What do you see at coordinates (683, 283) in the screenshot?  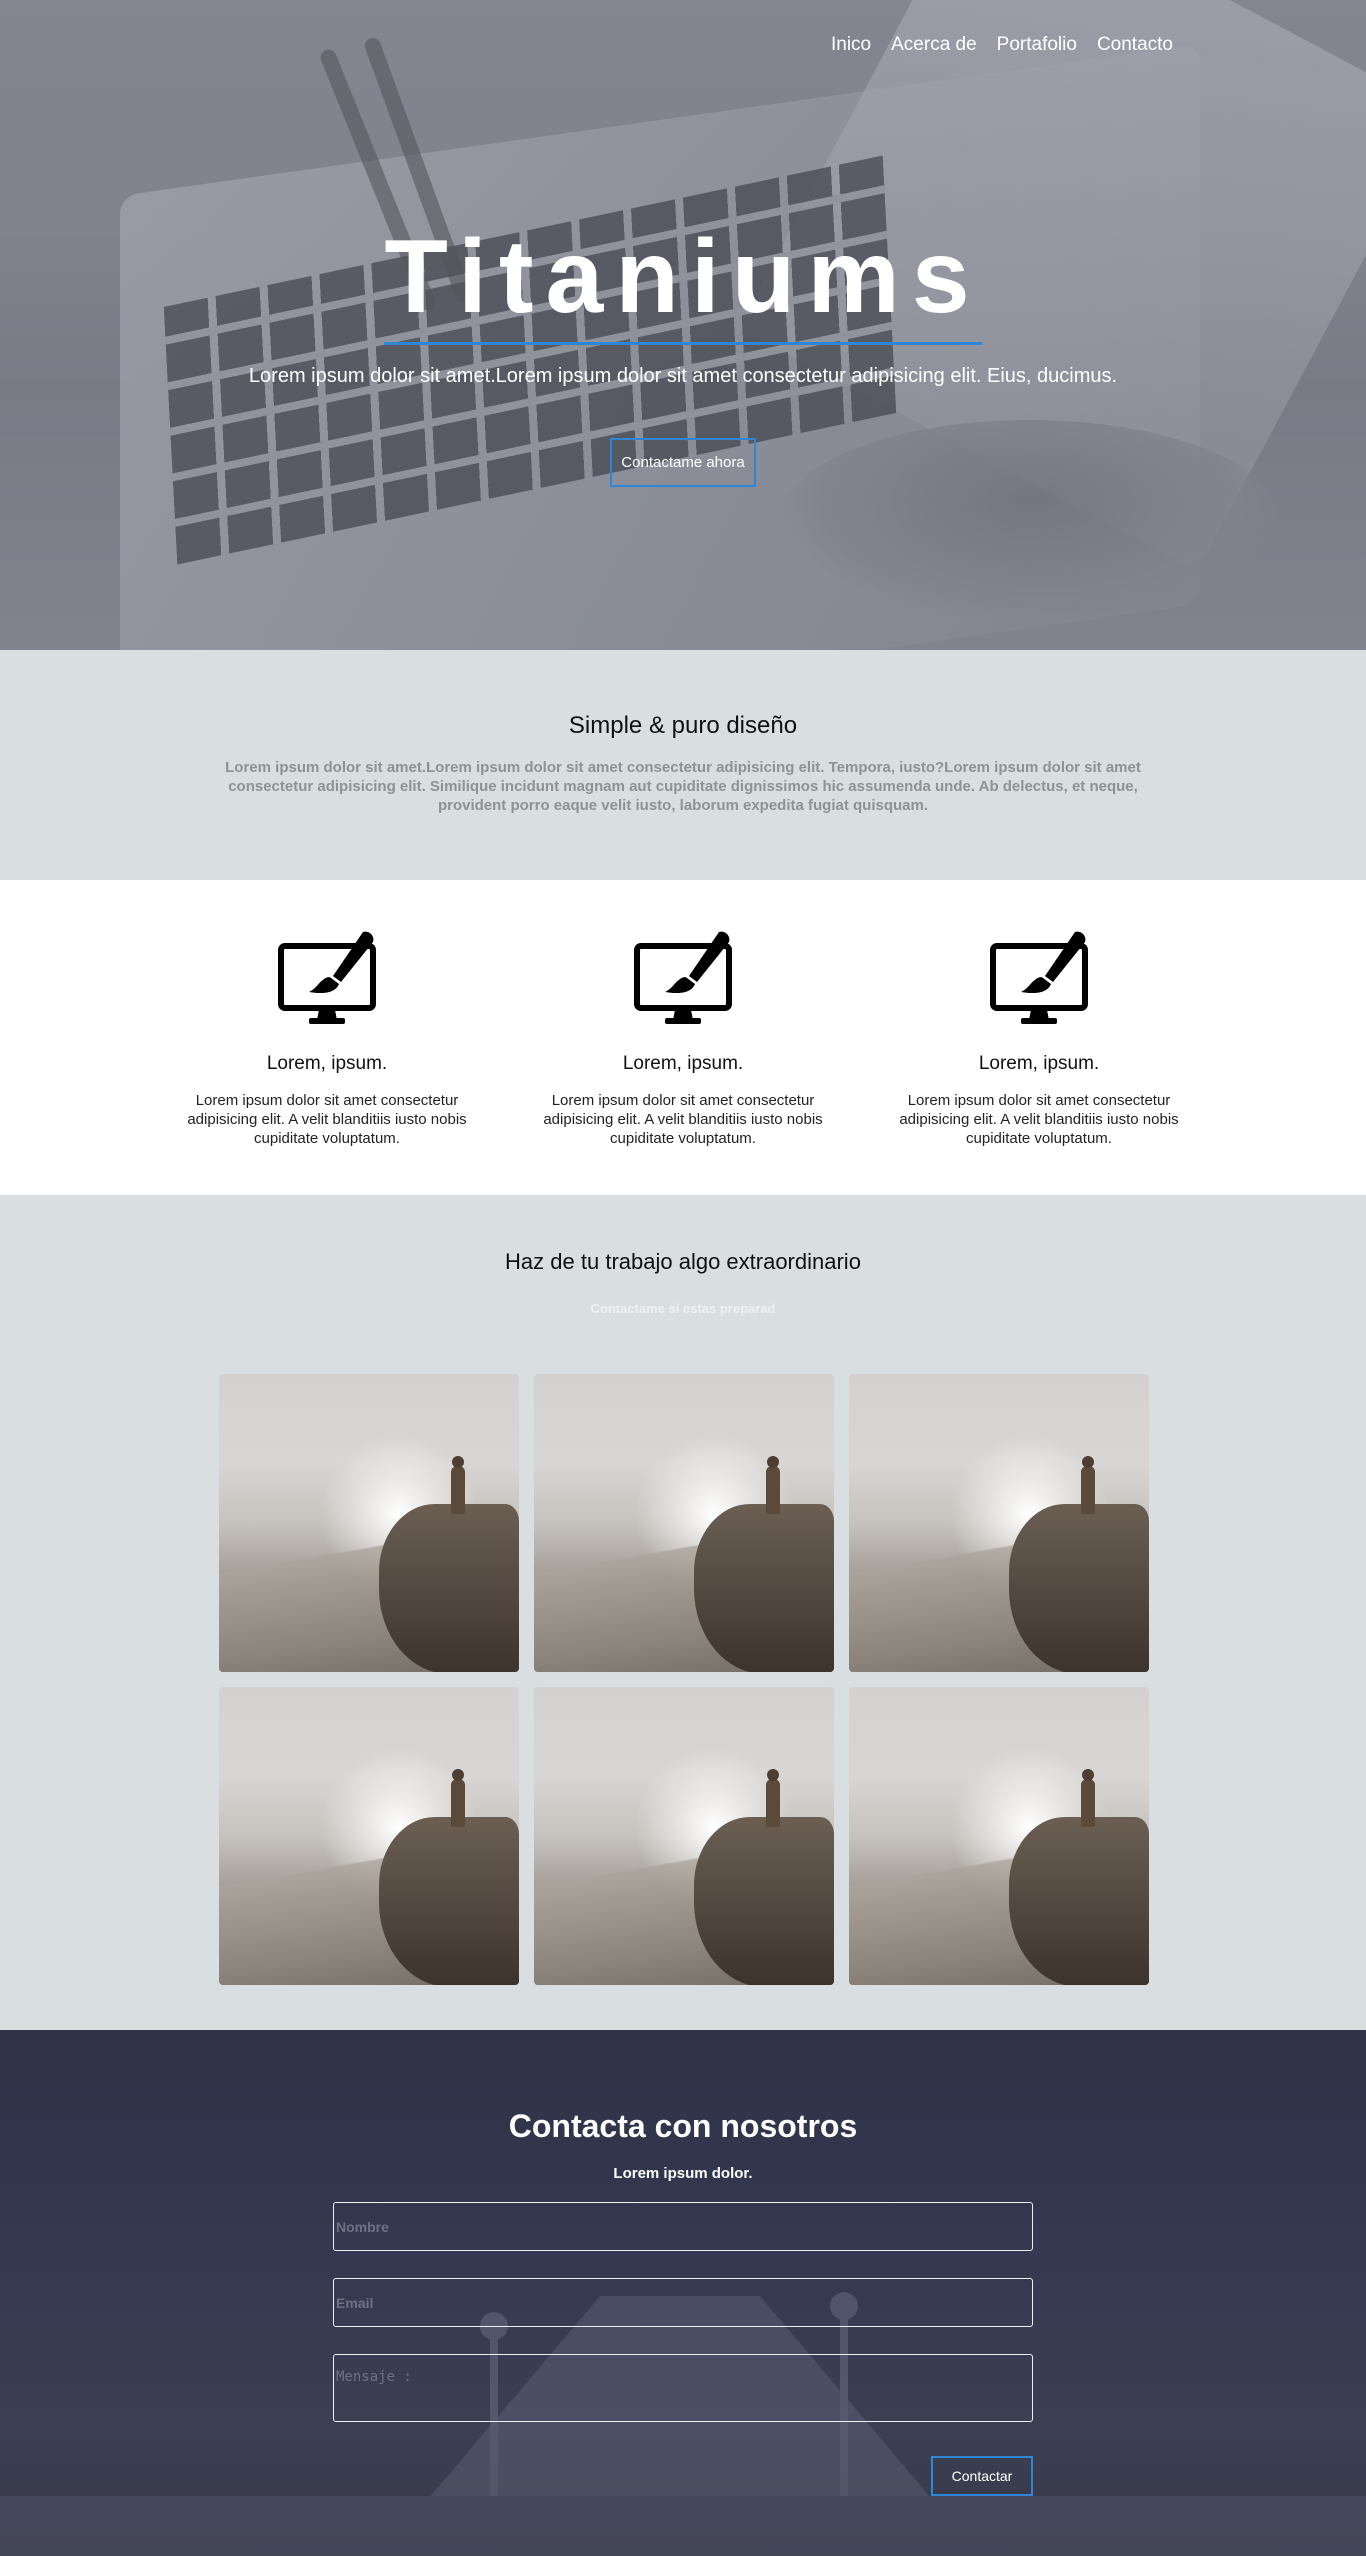 I see `hero-title: Titaniums` at bounding box center [683, 283].